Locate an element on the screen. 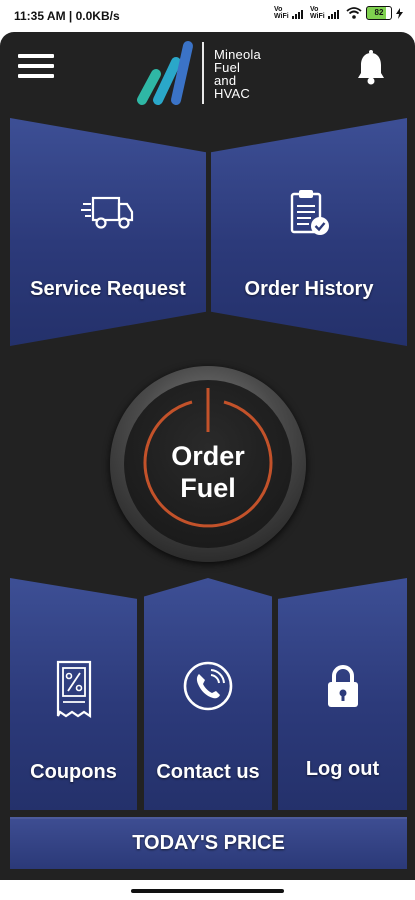  contact-us-tile: Contact us is located at coordinates (208, 694).